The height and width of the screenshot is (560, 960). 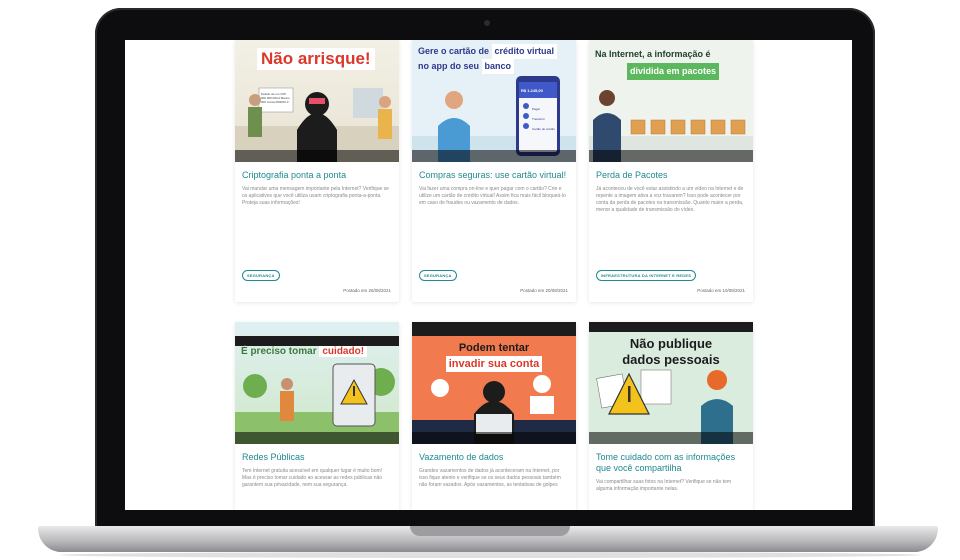 I want to click on webcam-dot, so click(x=487, y=23).